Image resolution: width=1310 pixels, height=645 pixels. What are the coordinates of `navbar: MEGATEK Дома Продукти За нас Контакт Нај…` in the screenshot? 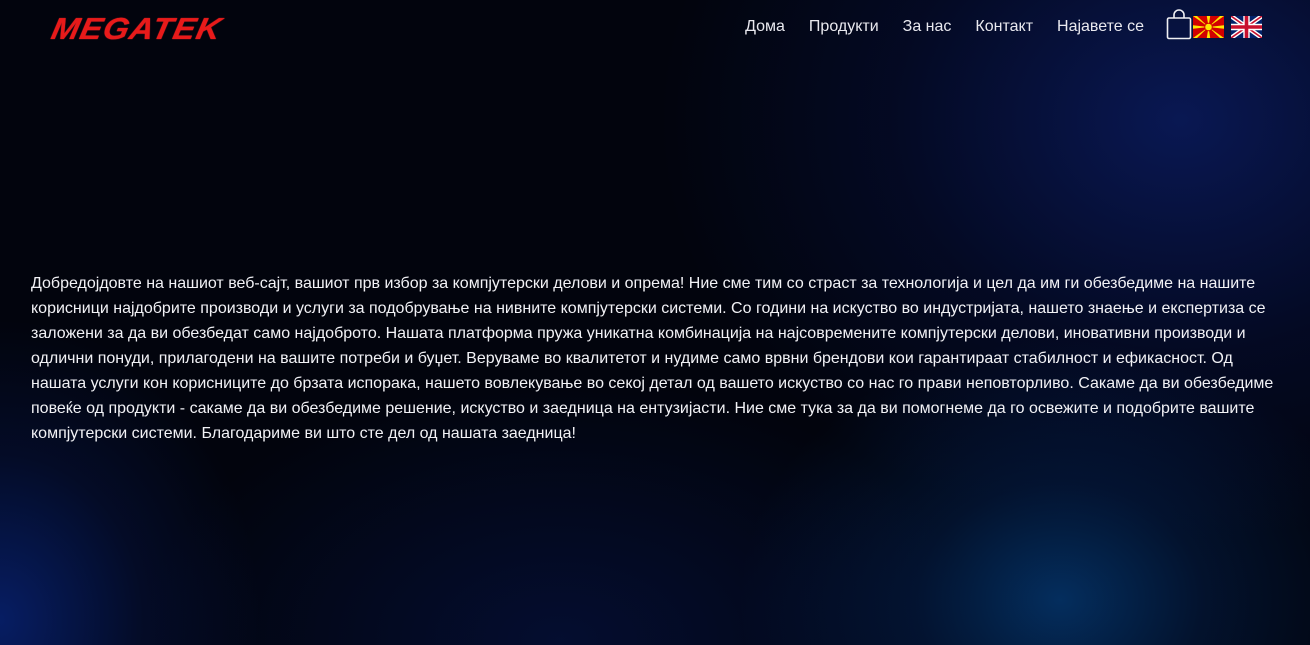 It's located at (655, 28).